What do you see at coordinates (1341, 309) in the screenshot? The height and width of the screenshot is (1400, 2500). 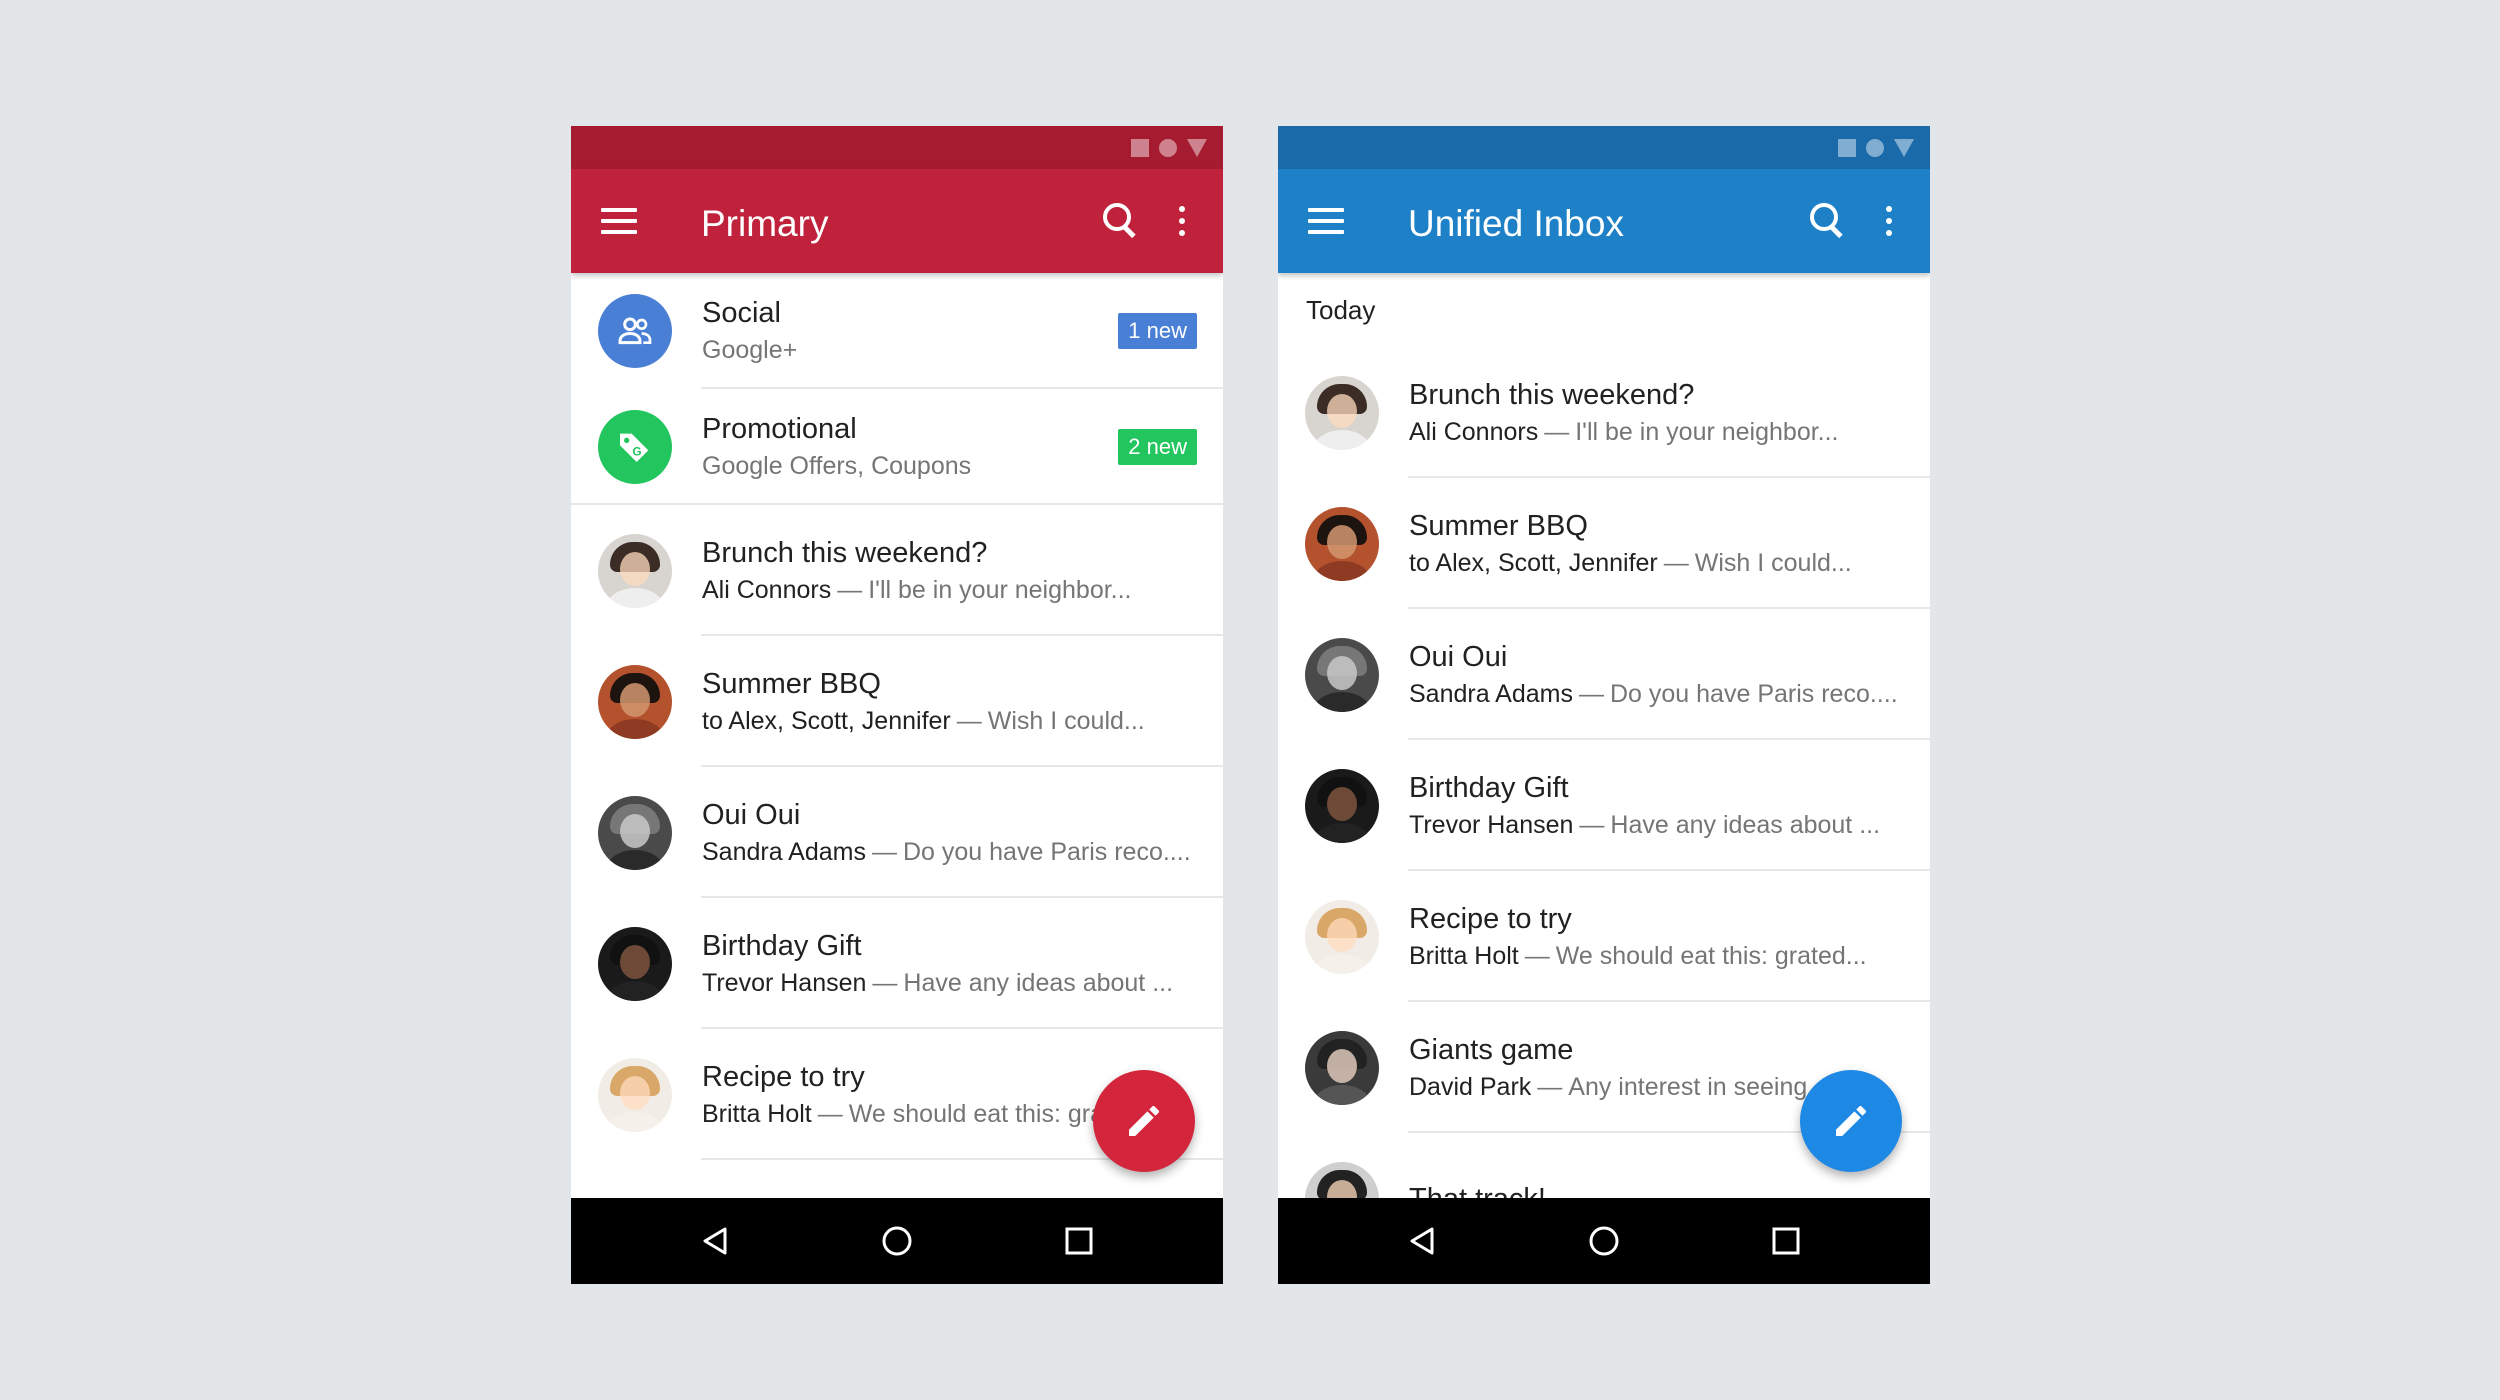 I see `section-header: Today` at bounding box center [1341, 309].